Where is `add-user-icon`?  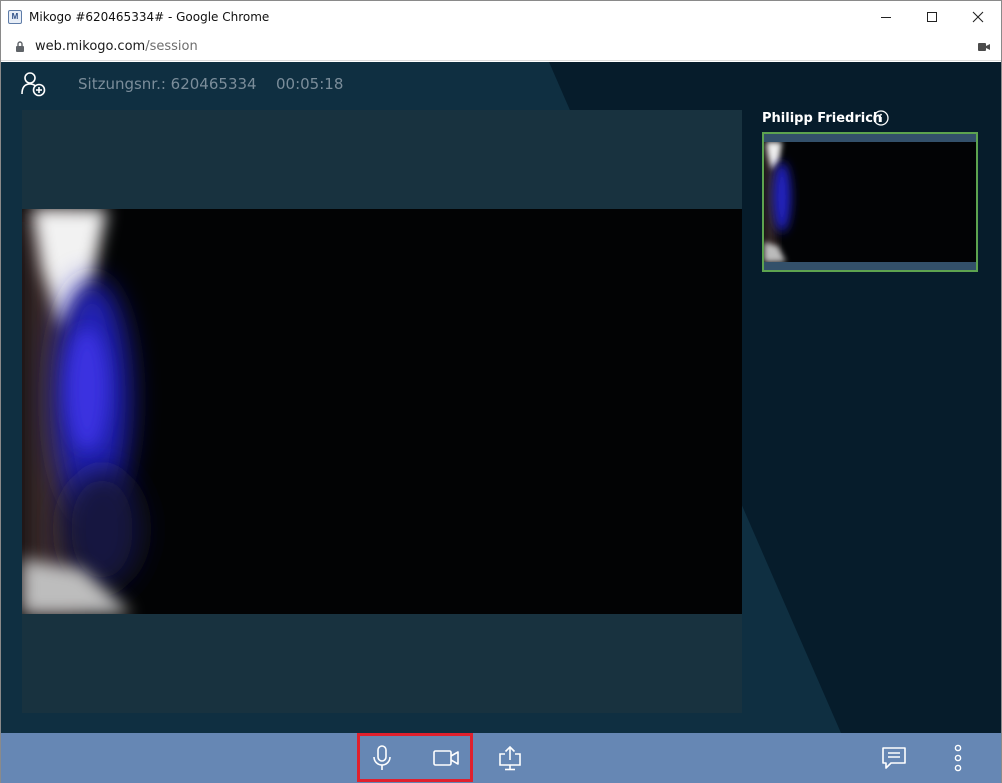 add-user-icon is located at coordinates (33, 84).